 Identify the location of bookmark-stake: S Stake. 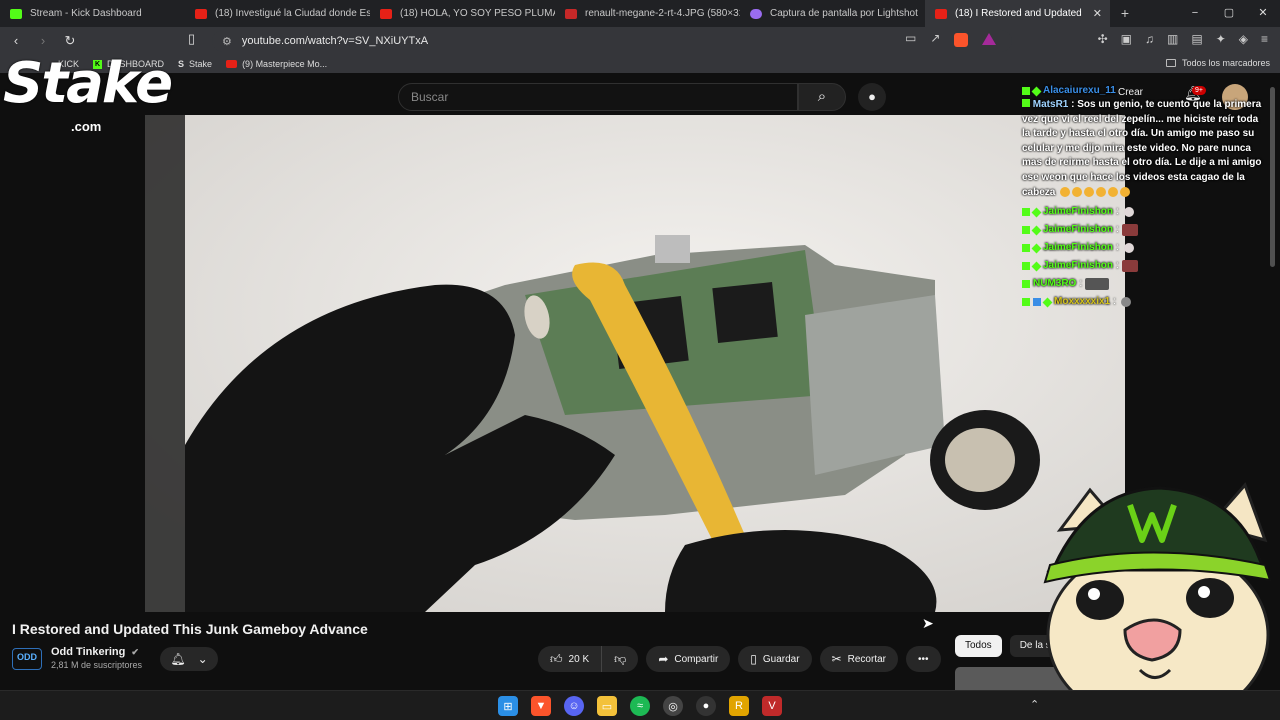
(195, 64).